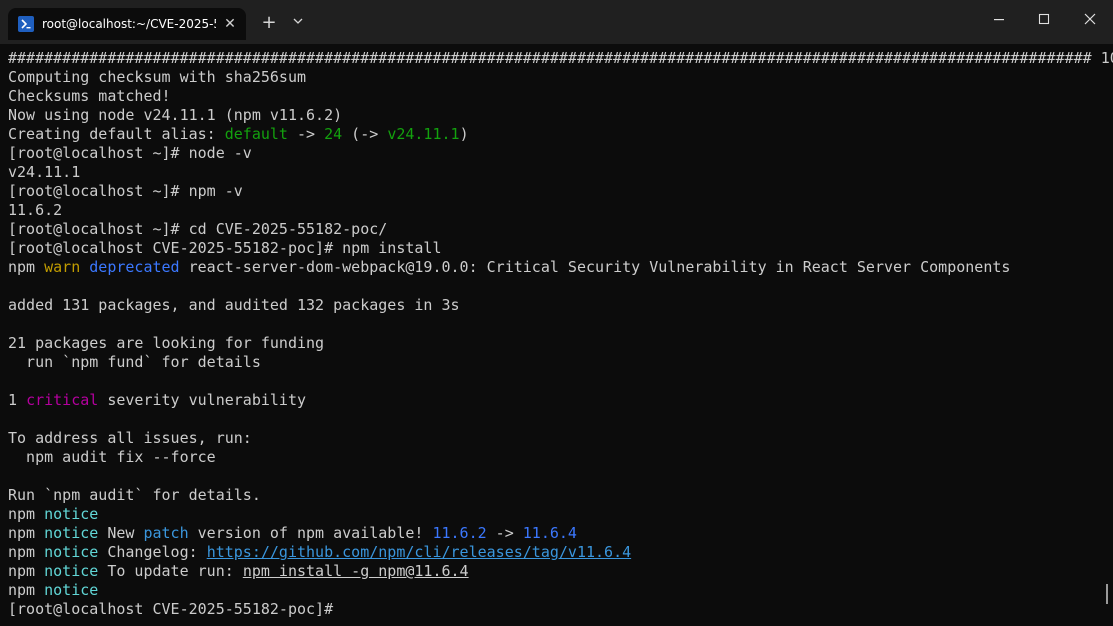  Describe the element at coordinates (121, 533) in the screenshot. I see `terminal-text: New` at that location.